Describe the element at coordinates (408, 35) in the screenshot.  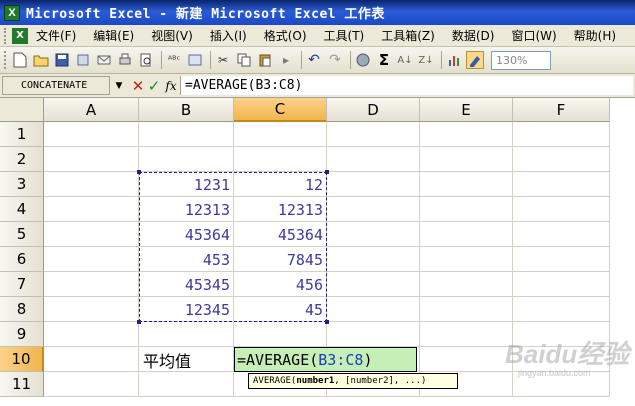
I see `menu-toolbox: 工具箱(Z)` at that location.